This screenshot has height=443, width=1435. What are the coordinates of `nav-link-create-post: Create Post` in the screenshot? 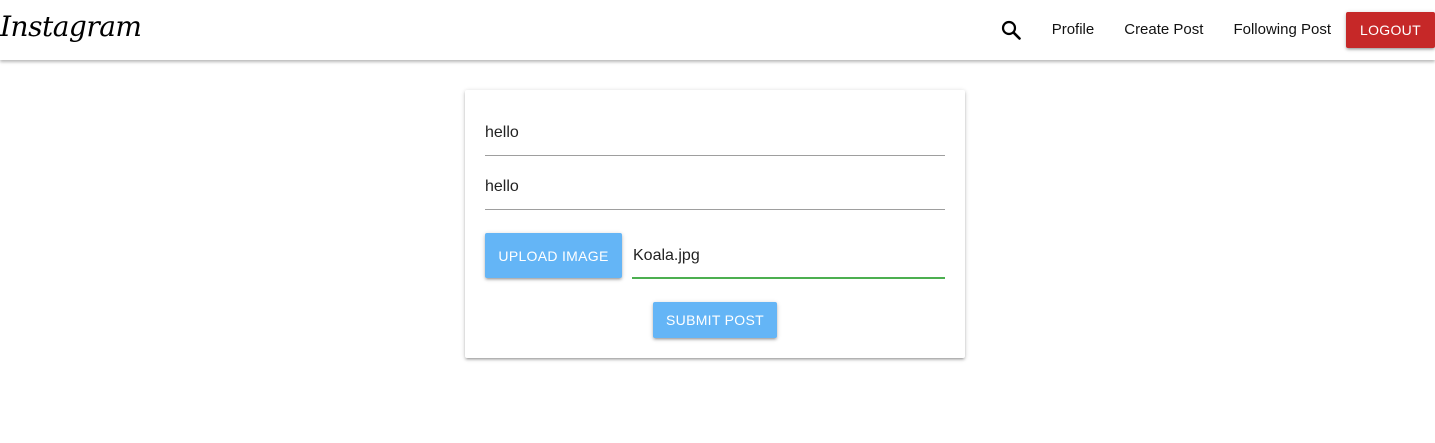 It's located at (1163, 30).